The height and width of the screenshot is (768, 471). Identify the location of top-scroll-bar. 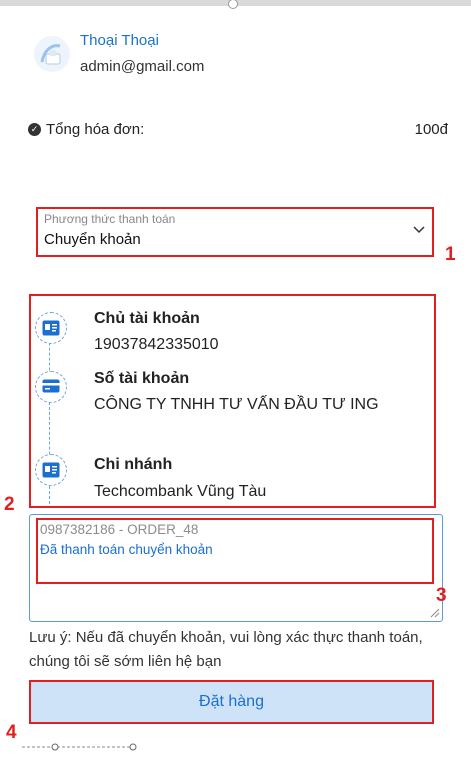
(235, 4).